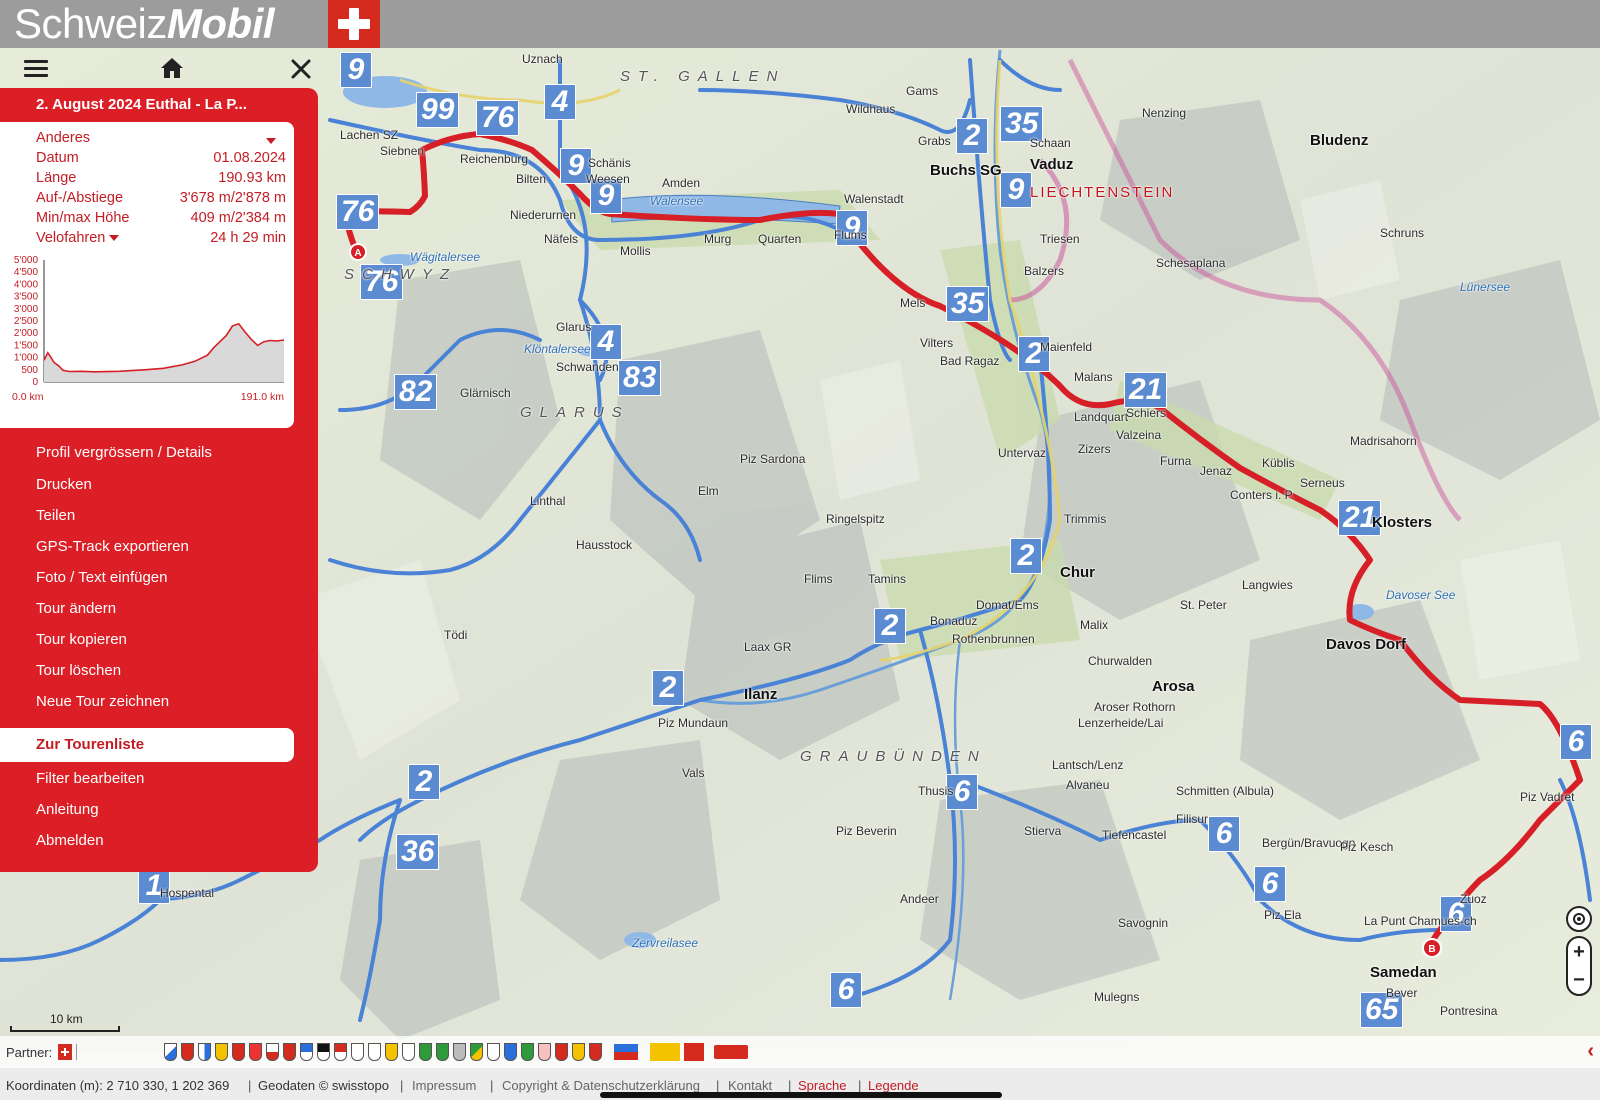 This screenshot has height=1100, width=1600. Describe the element at coordinates (1146, 390) in the screenshot. I see `route-badge: 21` at that location.